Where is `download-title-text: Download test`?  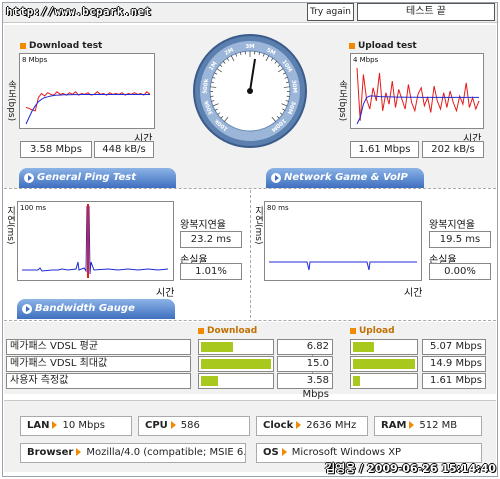 download-title-text: Download test is located at coordinates (66, 46).